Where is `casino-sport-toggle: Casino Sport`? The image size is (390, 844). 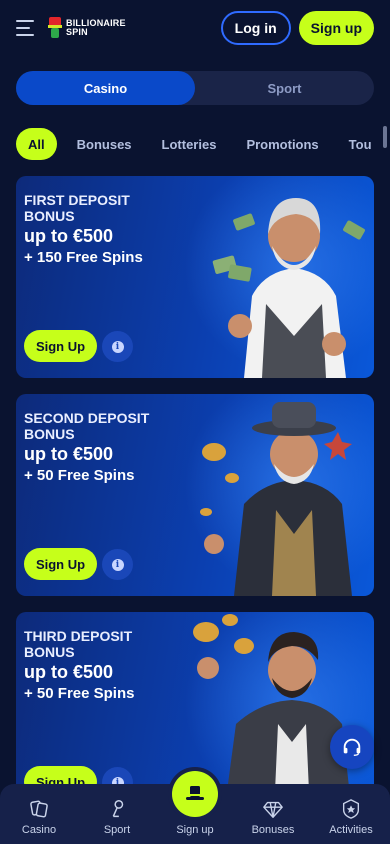 casino-sport-toggle: Casino Sport is located at coordinates (195, 88).